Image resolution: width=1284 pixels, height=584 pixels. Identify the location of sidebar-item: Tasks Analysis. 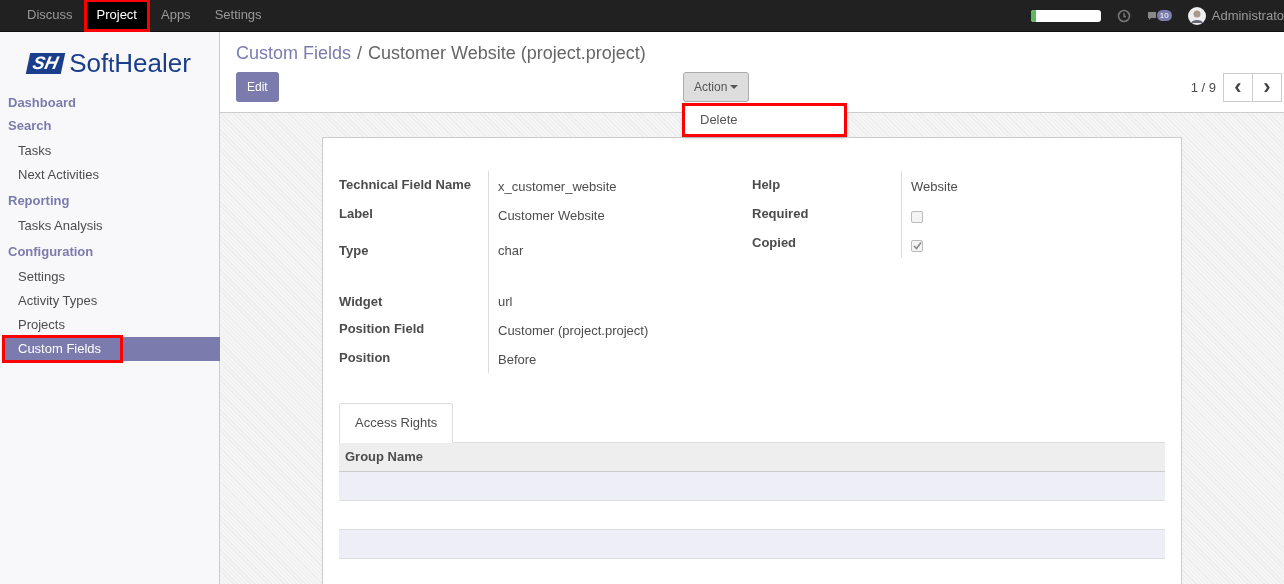
(109, 226).